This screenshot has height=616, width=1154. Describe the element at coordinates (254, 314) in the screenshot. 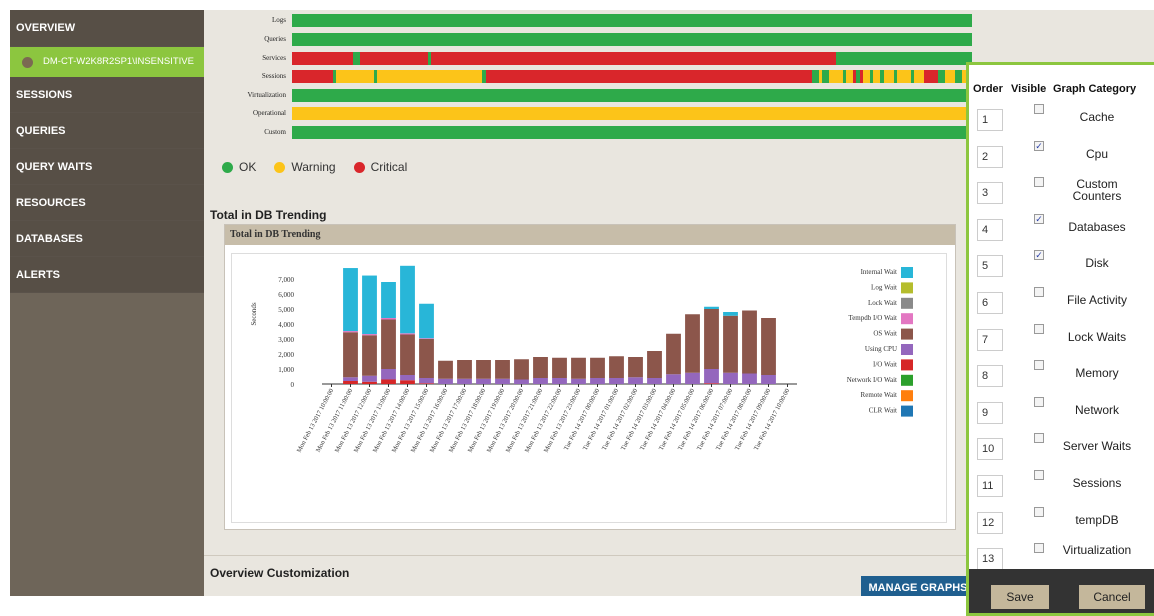

I see `y-axis-label: Seconds` at that location.